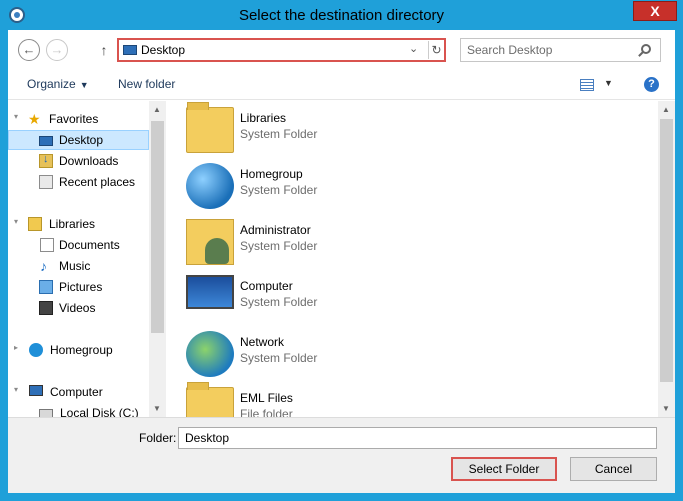  Describe the element at coordinates (266, 398) in the screenshot. I see `item-name: EML Files` at that location.